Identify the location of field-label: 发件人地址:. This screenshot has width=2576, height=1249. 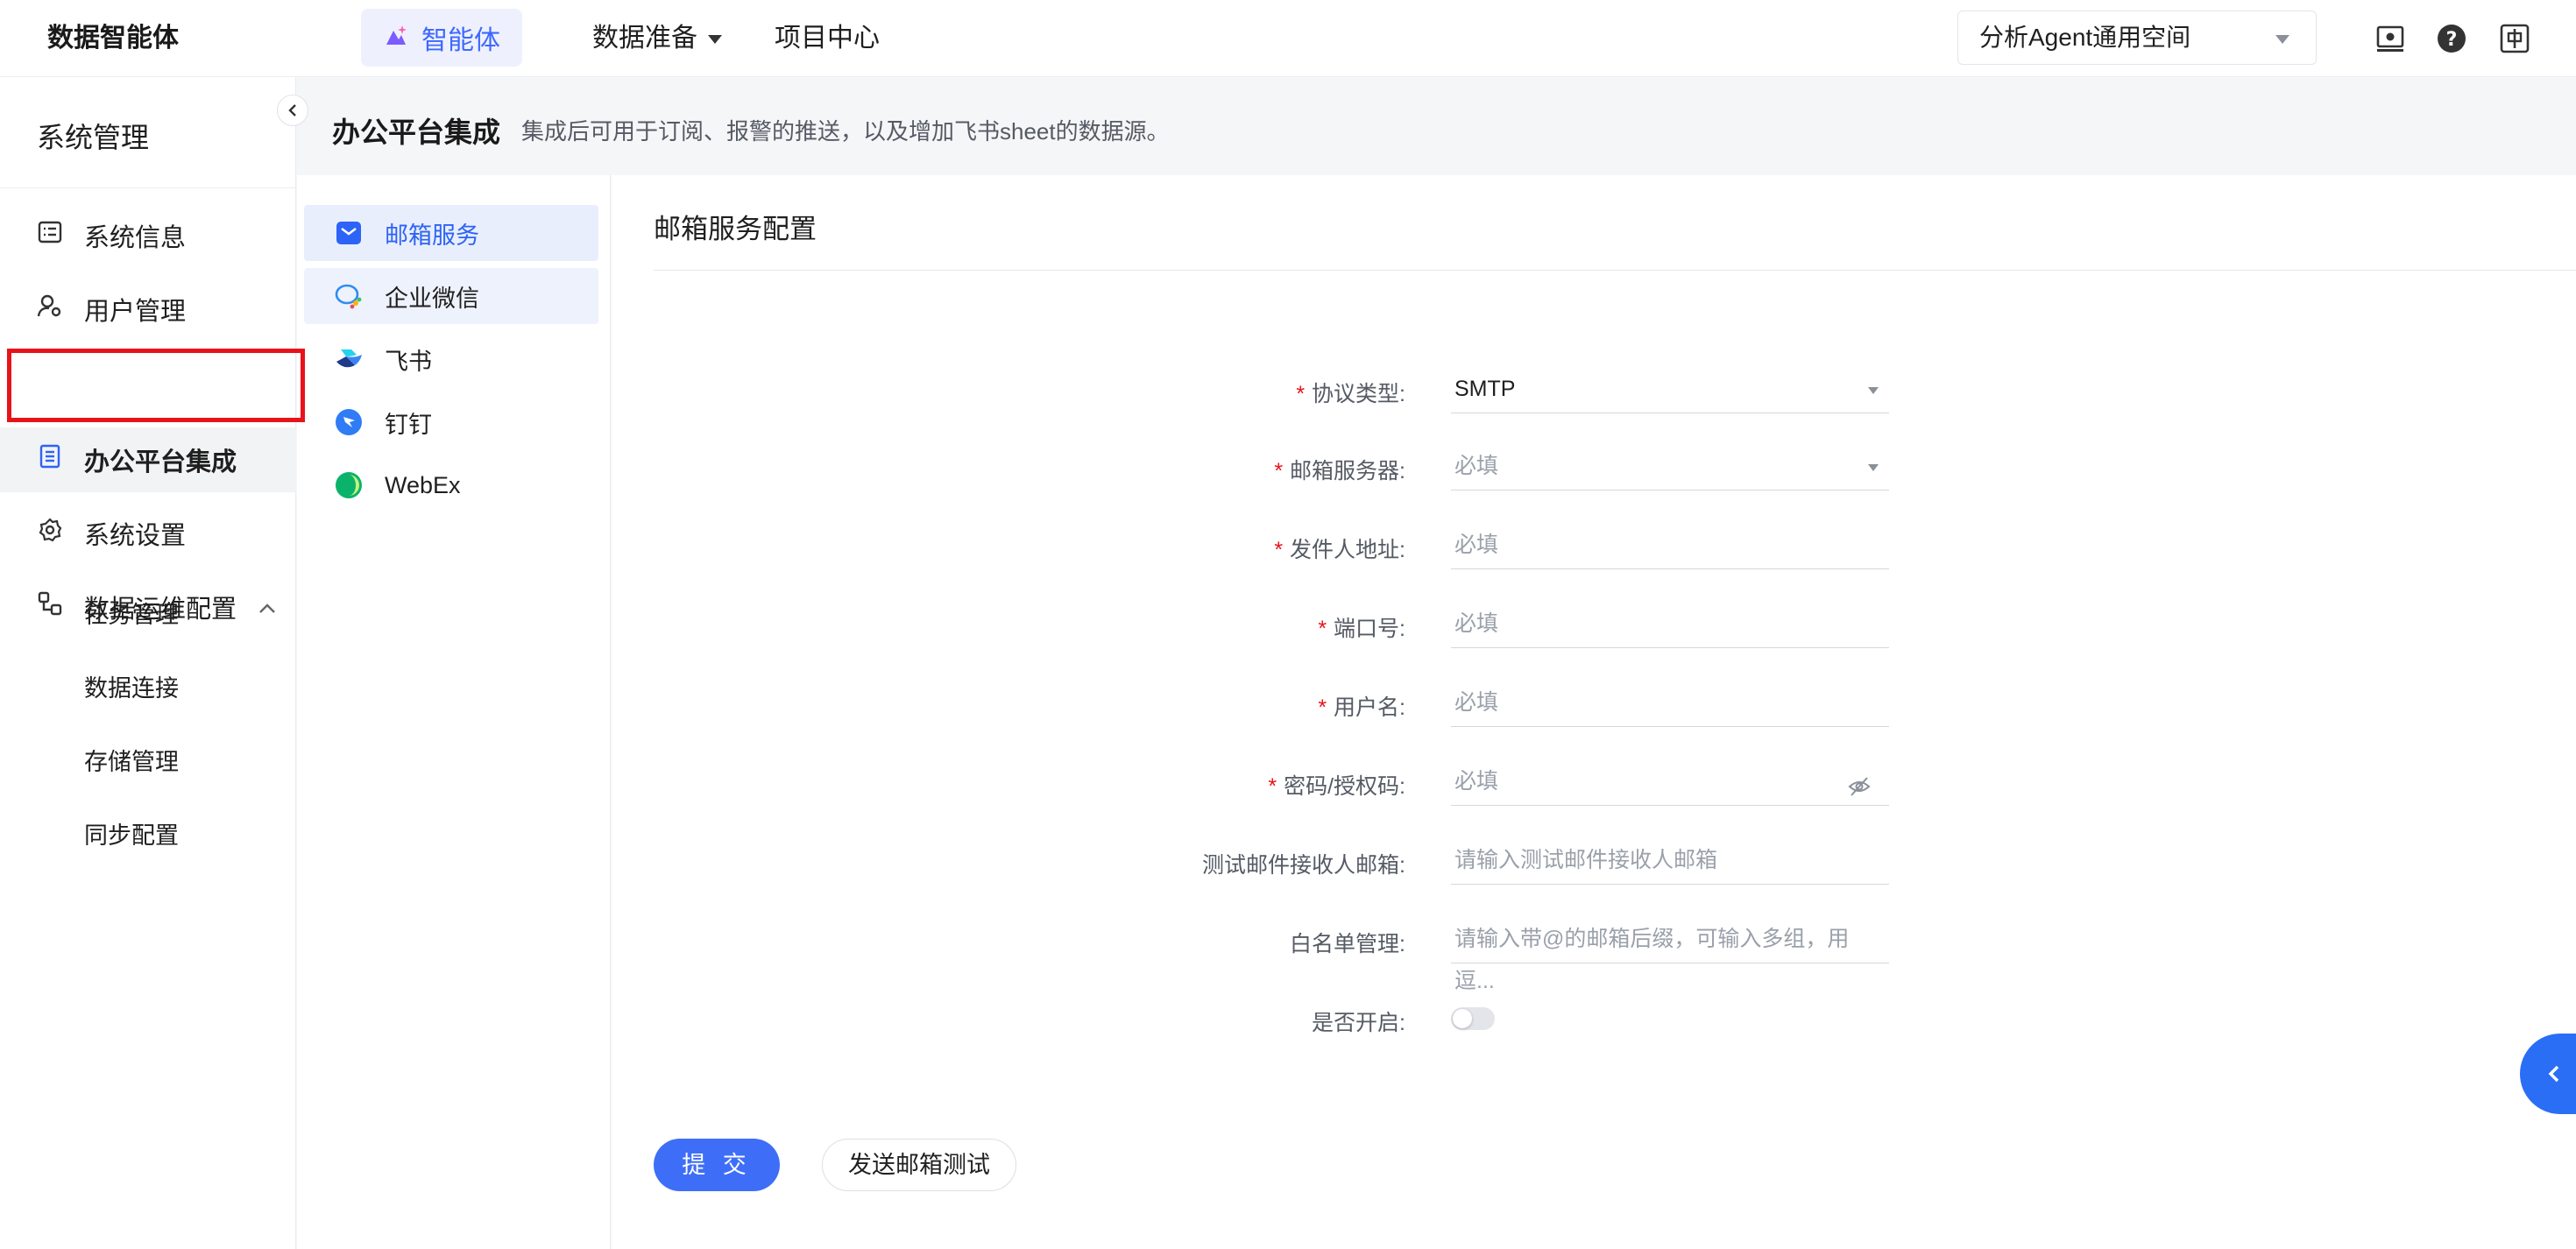
(1347, 550).